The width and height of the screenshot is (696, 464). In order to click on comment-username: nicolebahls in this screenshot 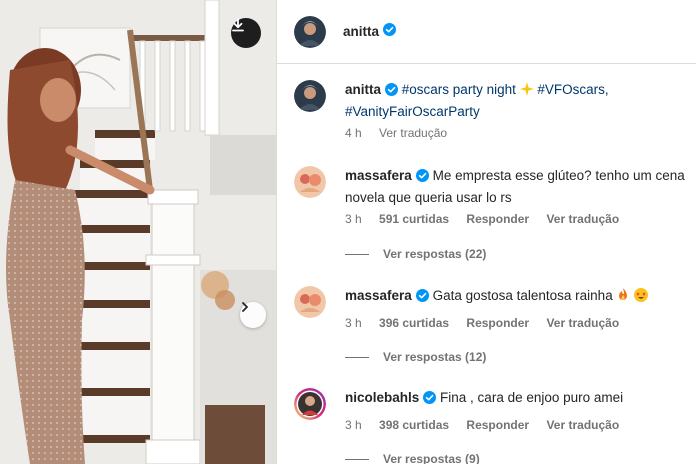, I will do `click(382, 397)`.